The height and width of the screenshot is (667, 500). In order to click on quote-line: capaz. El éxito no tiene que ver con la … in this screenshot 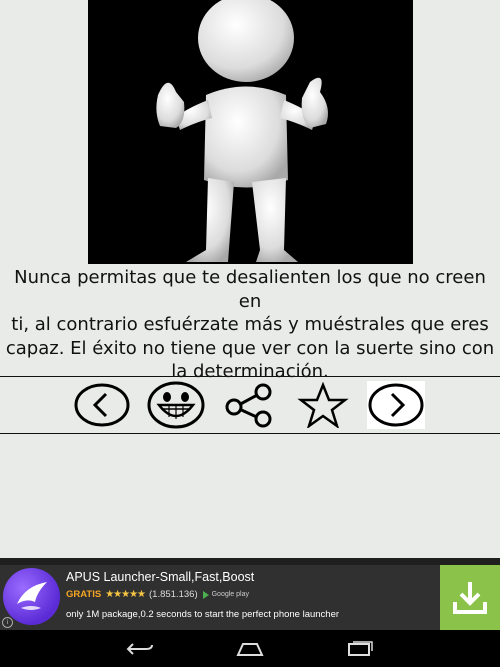, I will do `click(250, 348)`.